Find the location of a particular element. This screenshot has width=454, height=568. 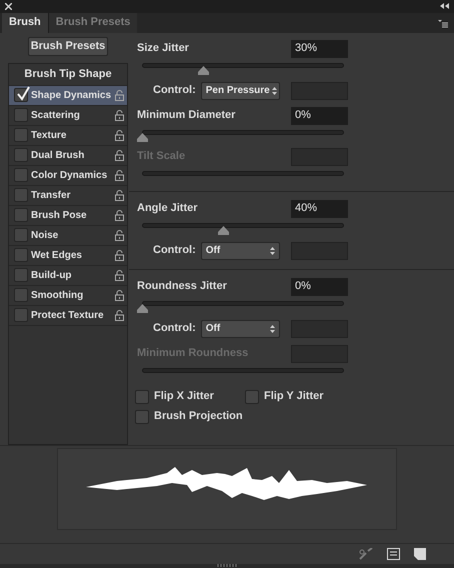

resize-grip-icon is located at coordinates (227, 566).